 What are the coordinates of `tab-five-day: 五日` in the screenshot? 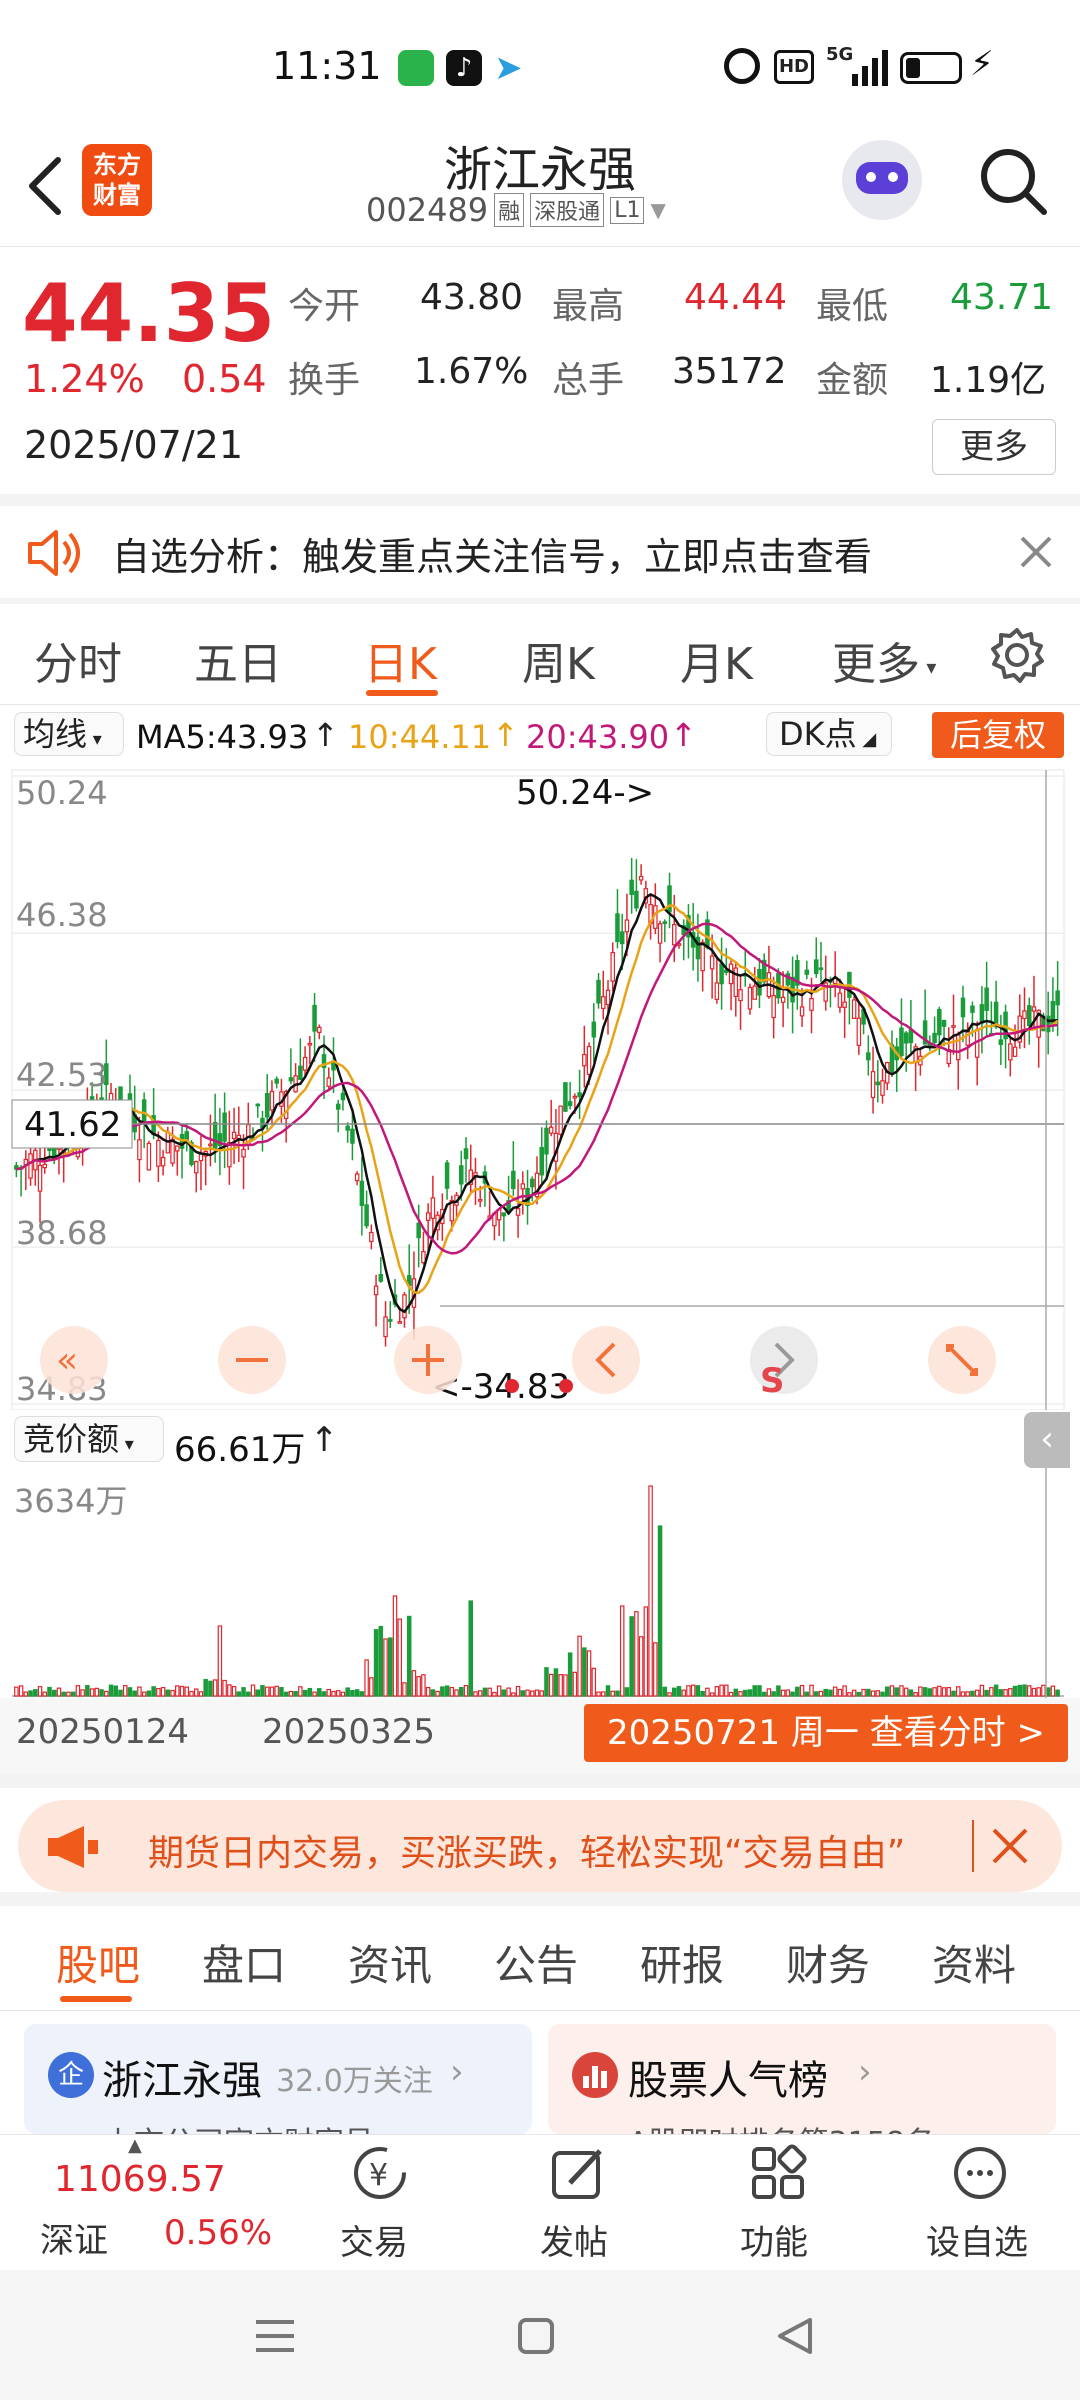 It's located at (238, 660).